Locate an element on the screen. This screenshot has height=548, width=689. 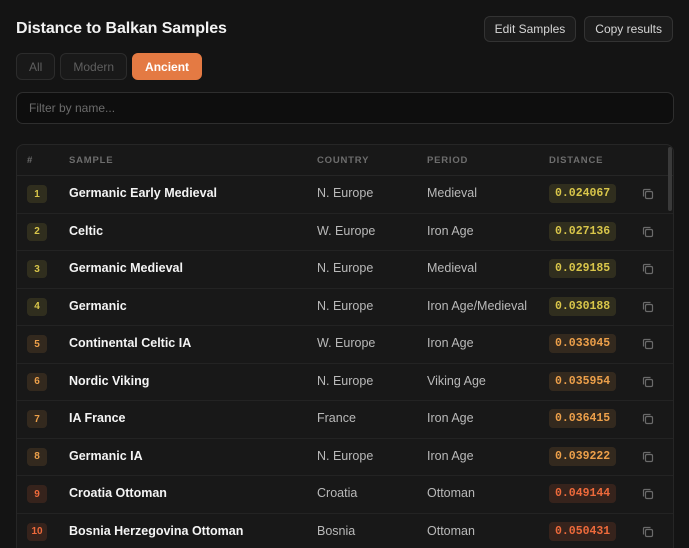
table-row: 8 Germanic IA N. Europe Iron Age 0.039222 is located at coordinates (345, 457).